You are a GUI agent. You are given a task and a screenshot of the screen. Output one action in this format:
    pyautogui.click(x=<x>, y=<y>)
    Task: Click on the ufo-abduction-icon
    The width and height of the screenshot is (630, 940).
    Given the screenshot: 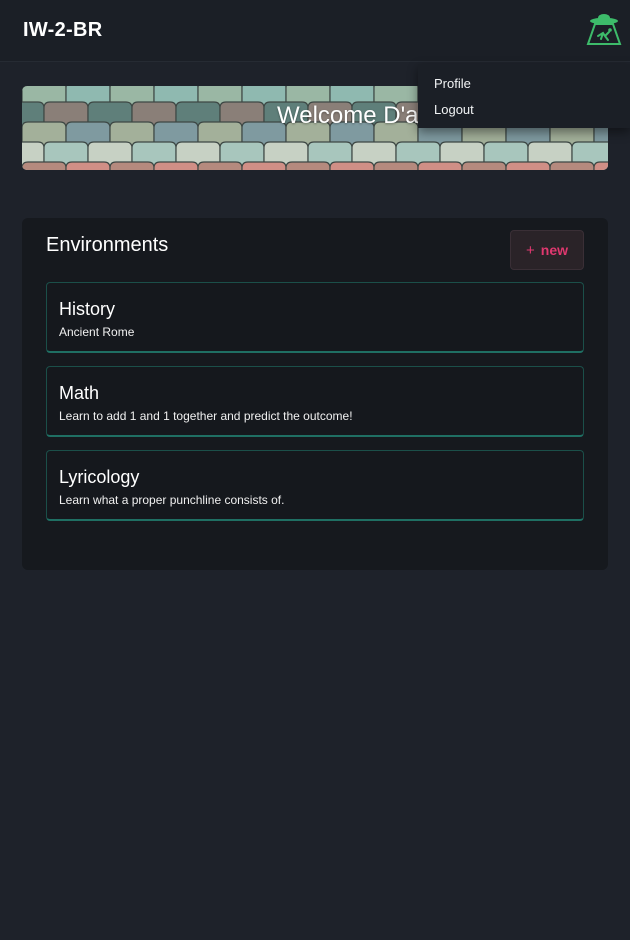 What is the action you would take?
    pyautogui.click(x=604, y=29)
    